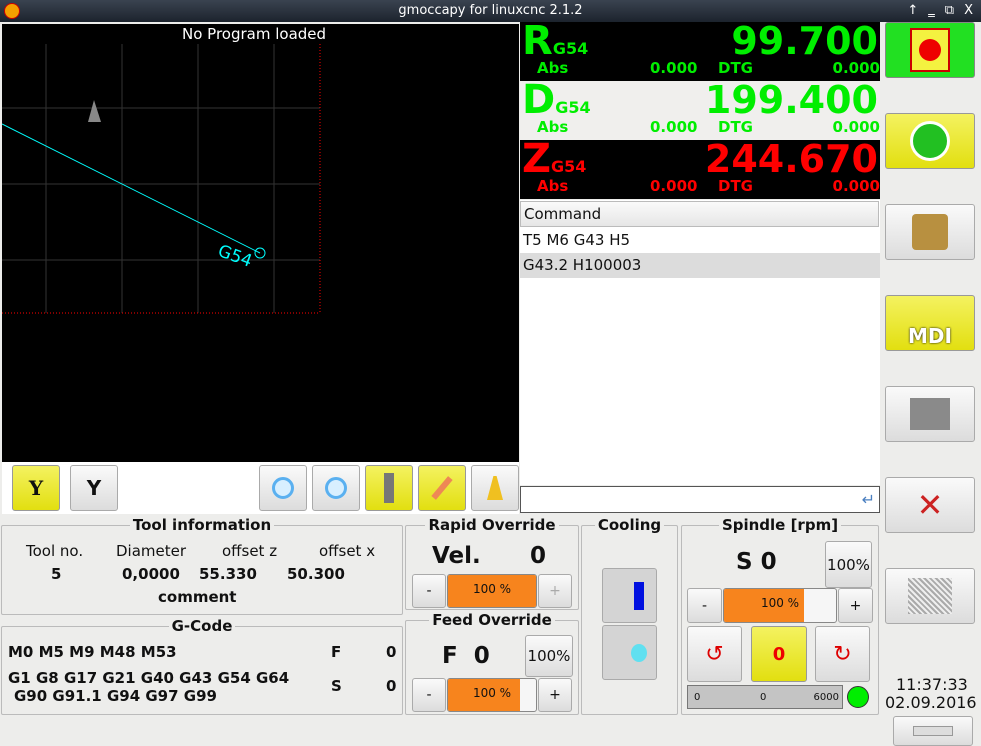 This screenshot has height=746, width=981. What do you see at coordinates (791, 100) in the screenshot?
I see `axis-value: 199.400` at bounding box center [791, 100].